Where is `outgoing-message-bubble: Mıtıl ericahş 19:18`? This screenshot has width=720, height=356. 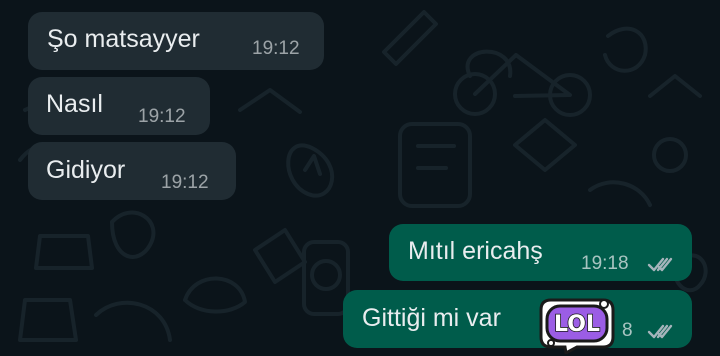 outgoing-message-bubble: Mıtıl ericahş 19:18 is located at coordinates (540, 252).